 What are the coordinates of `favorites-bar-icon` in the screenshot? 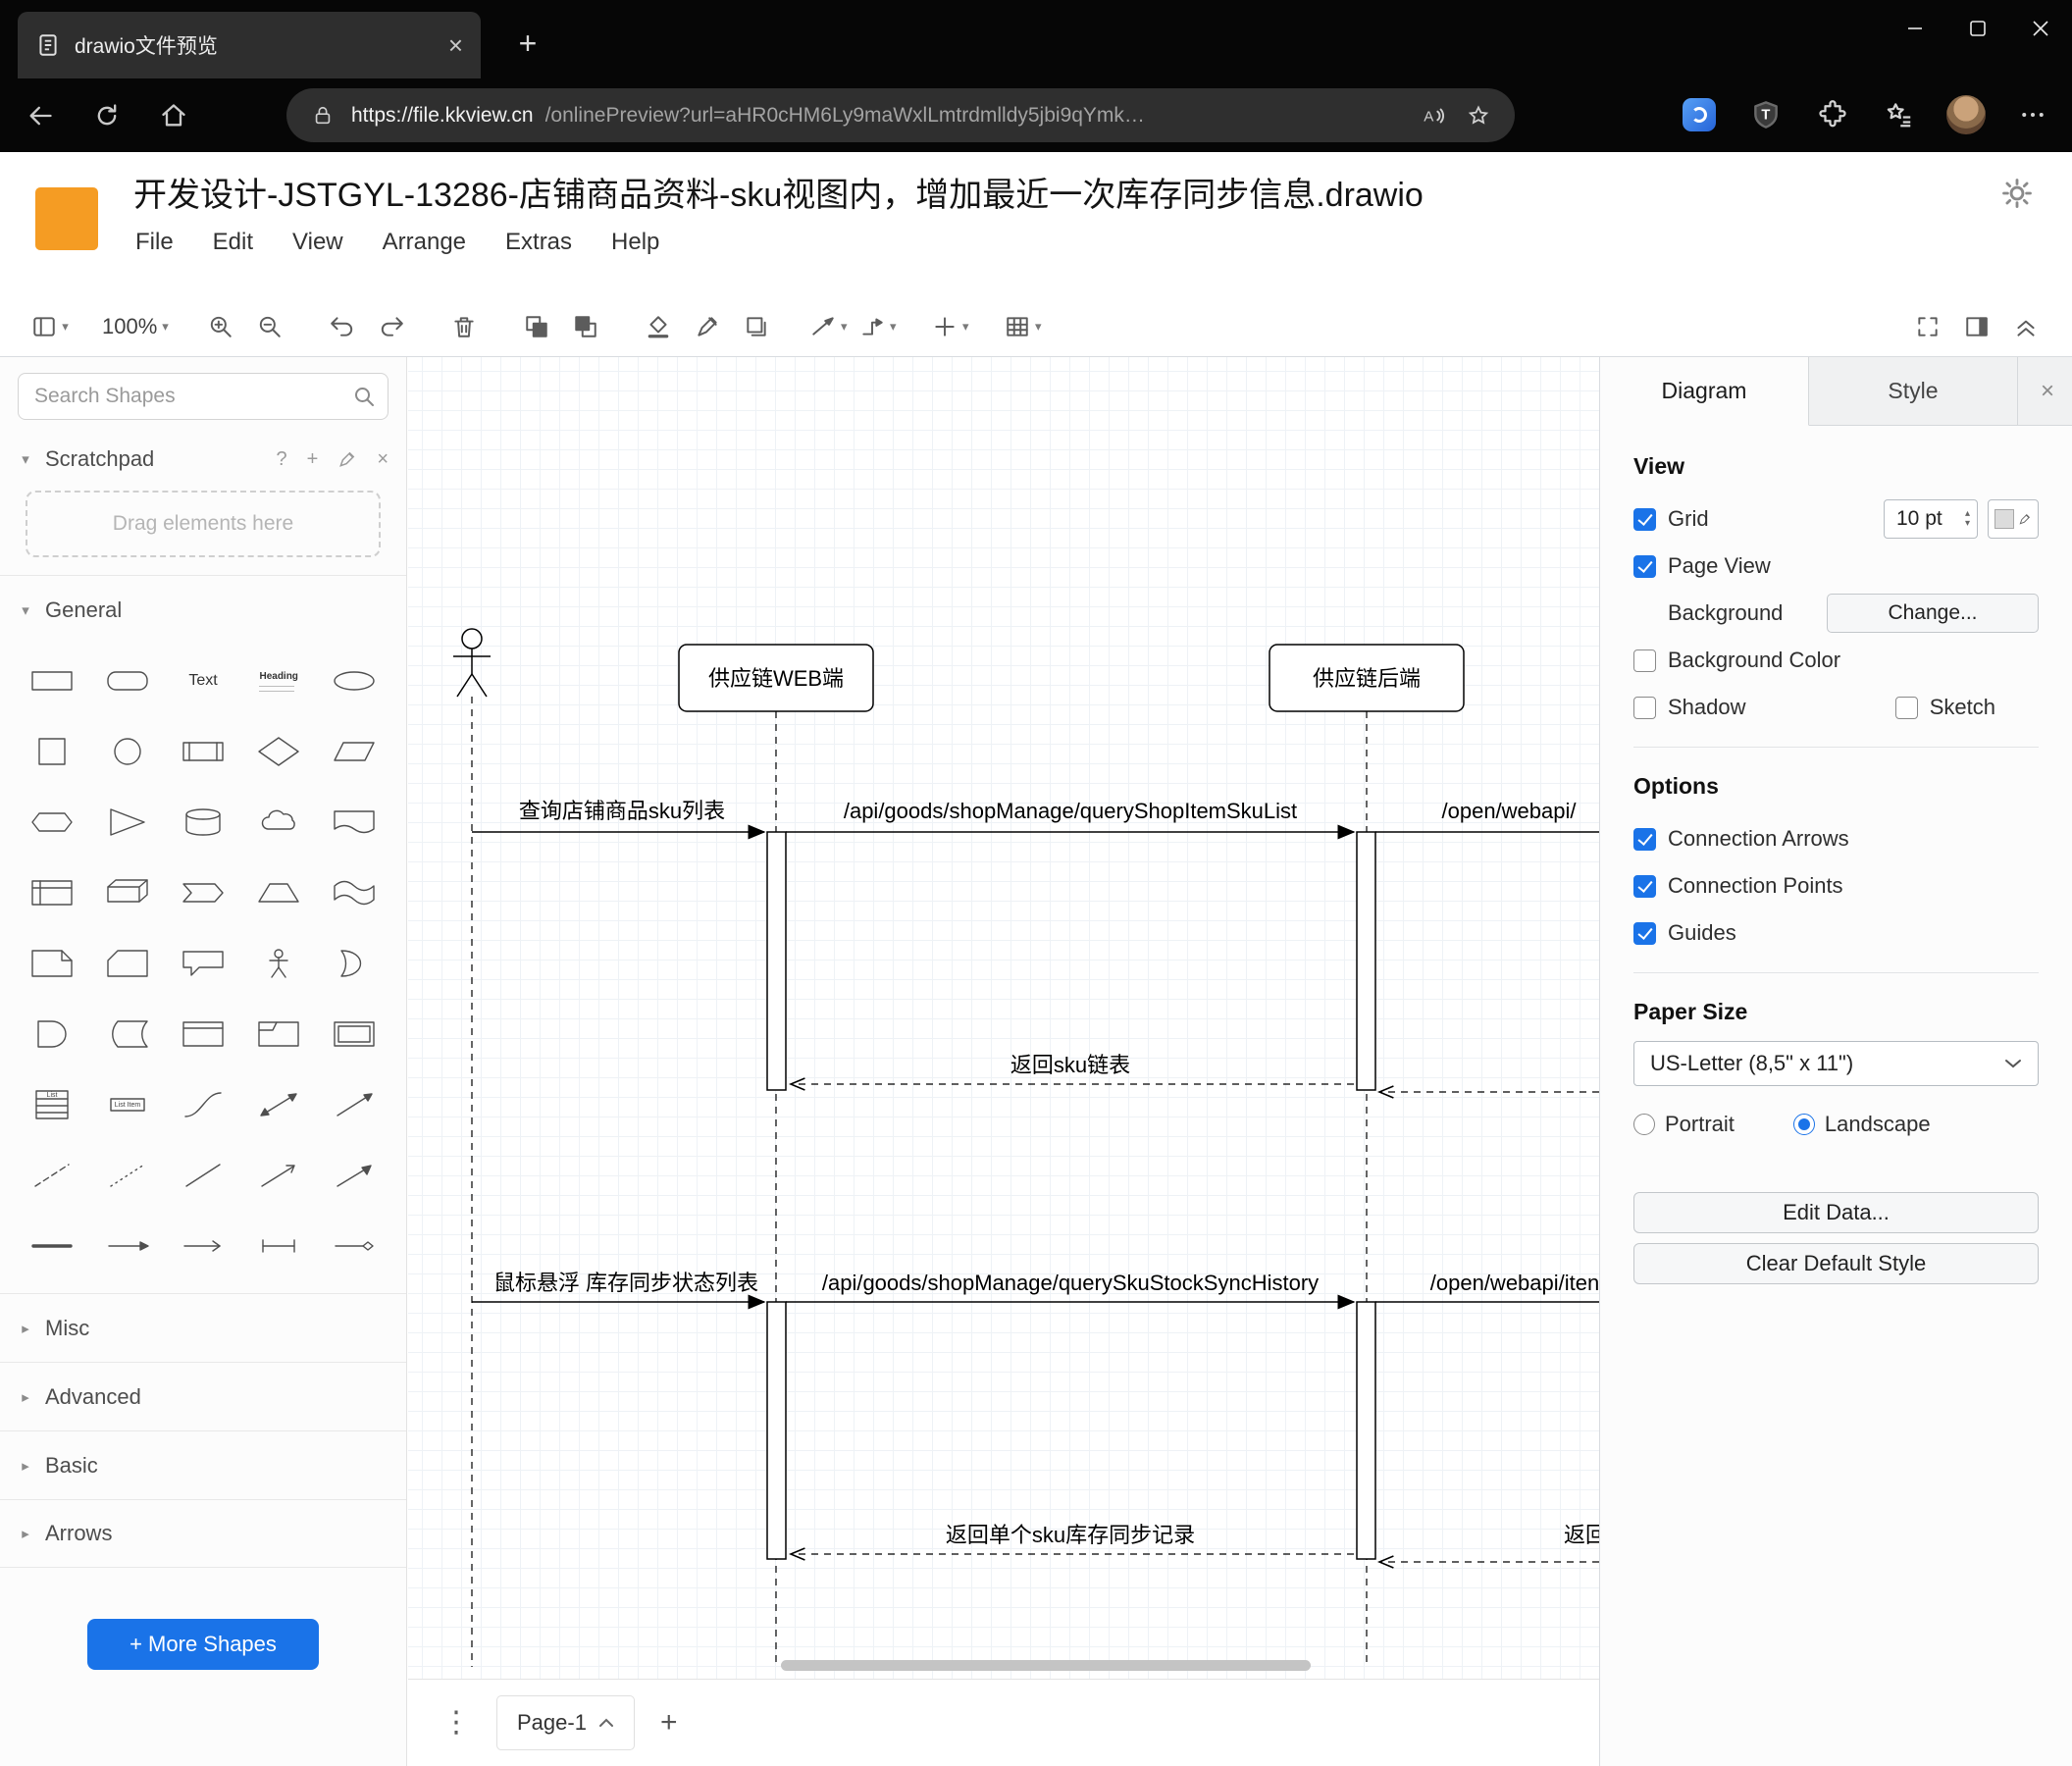 It's located at (1899, 114).